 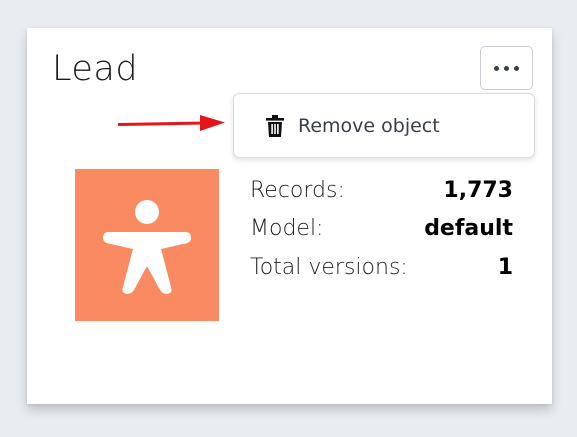 What do you see at coordinates (381, 190) in the screenshot?
I see `stat-row-records: Records: 1,773` at bounding box center [381, 190].